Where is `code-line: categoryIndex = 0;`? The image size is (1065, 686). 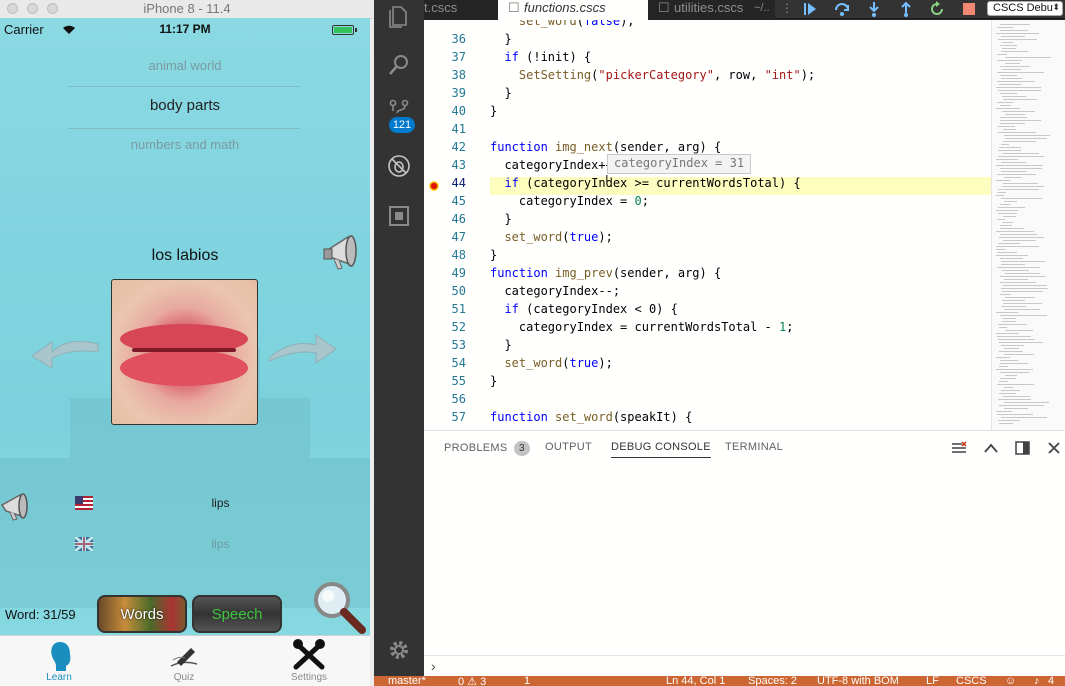
code-line: categoryIndex = 0; is located at coordinates (569, 201).